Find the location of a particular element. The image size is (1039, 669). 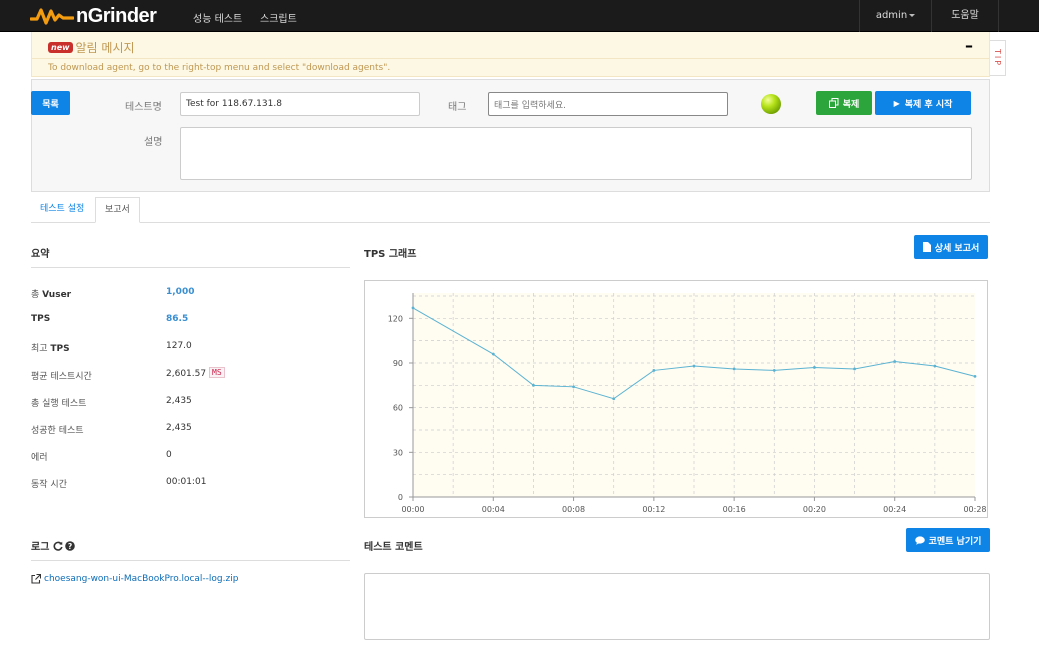

summary-label-peak-tps: 최고 TPS is located at coordinates (50, 349).